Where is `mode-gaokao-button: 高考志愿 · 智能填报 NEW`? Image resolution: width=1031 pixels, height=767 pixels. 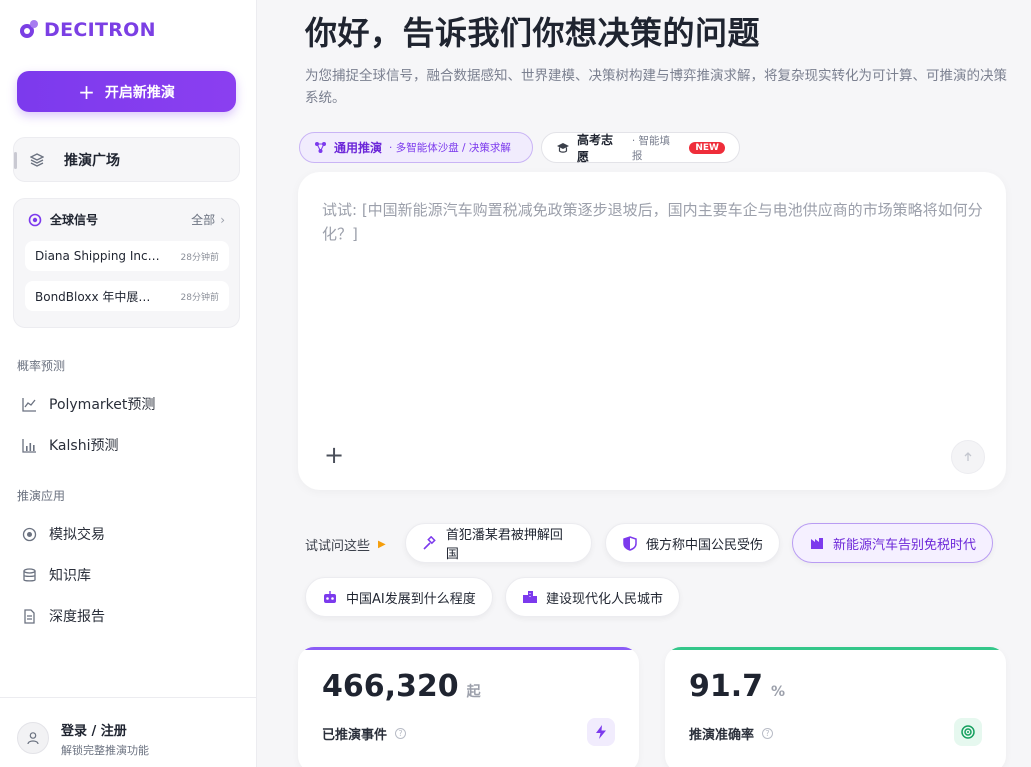 mode-gaokao-button: 高考志愿 · 智能填报 NEW is located at coordinates (640, 148).